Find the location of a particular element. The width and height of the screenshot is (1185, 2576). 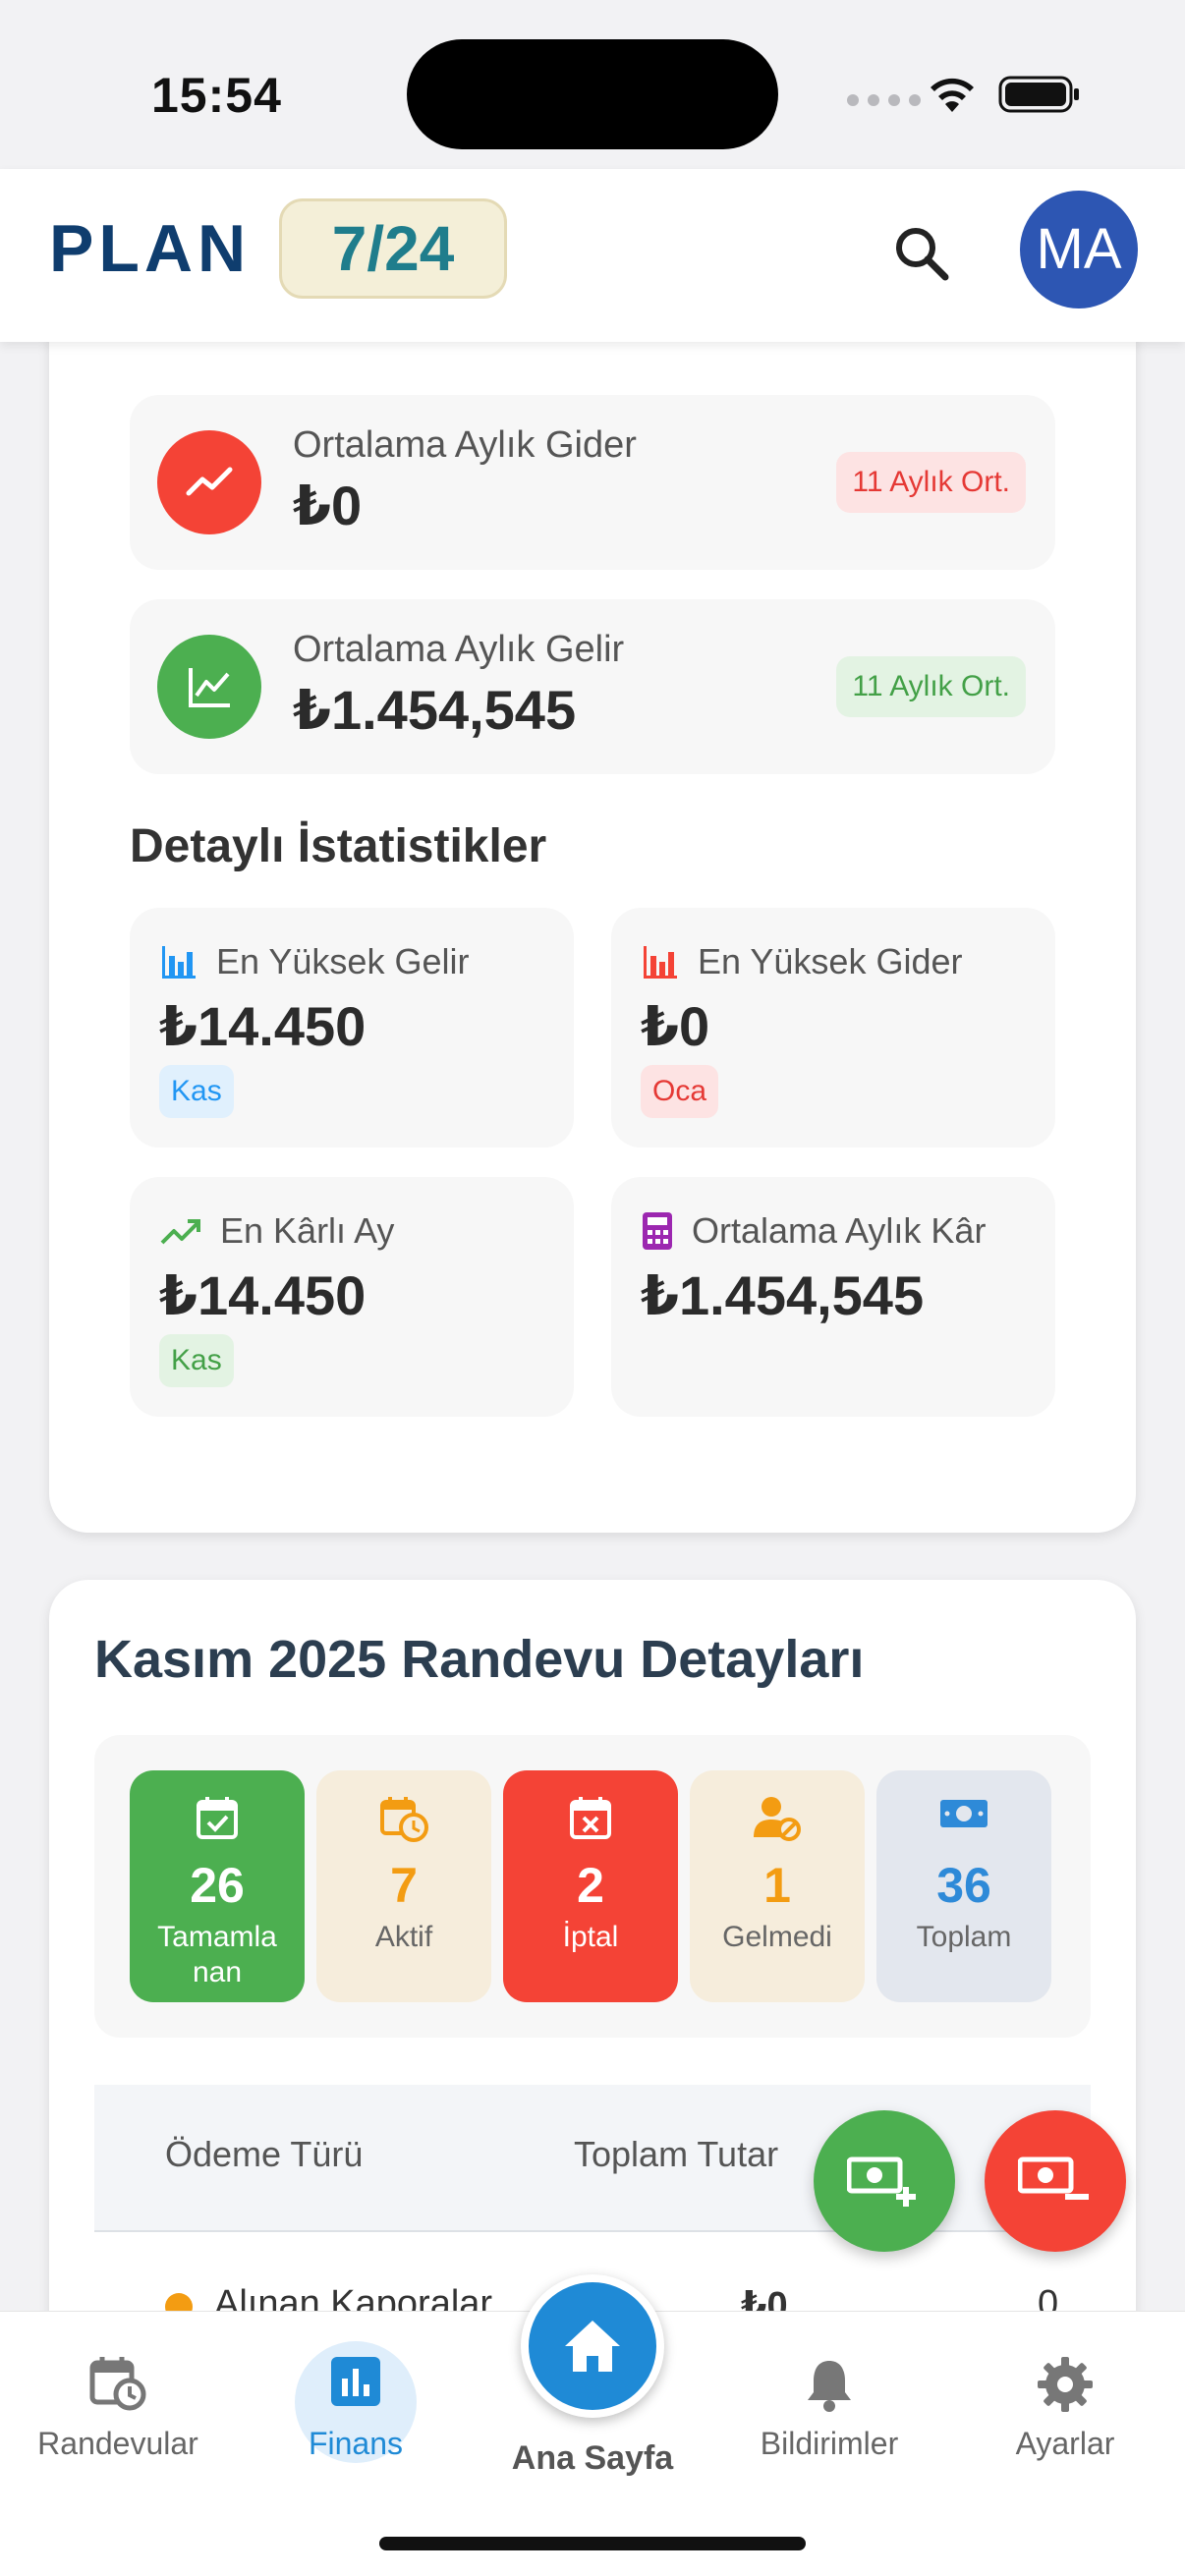

avg-income-value: ₺1.454,545 is located at coordinates (435, 710).